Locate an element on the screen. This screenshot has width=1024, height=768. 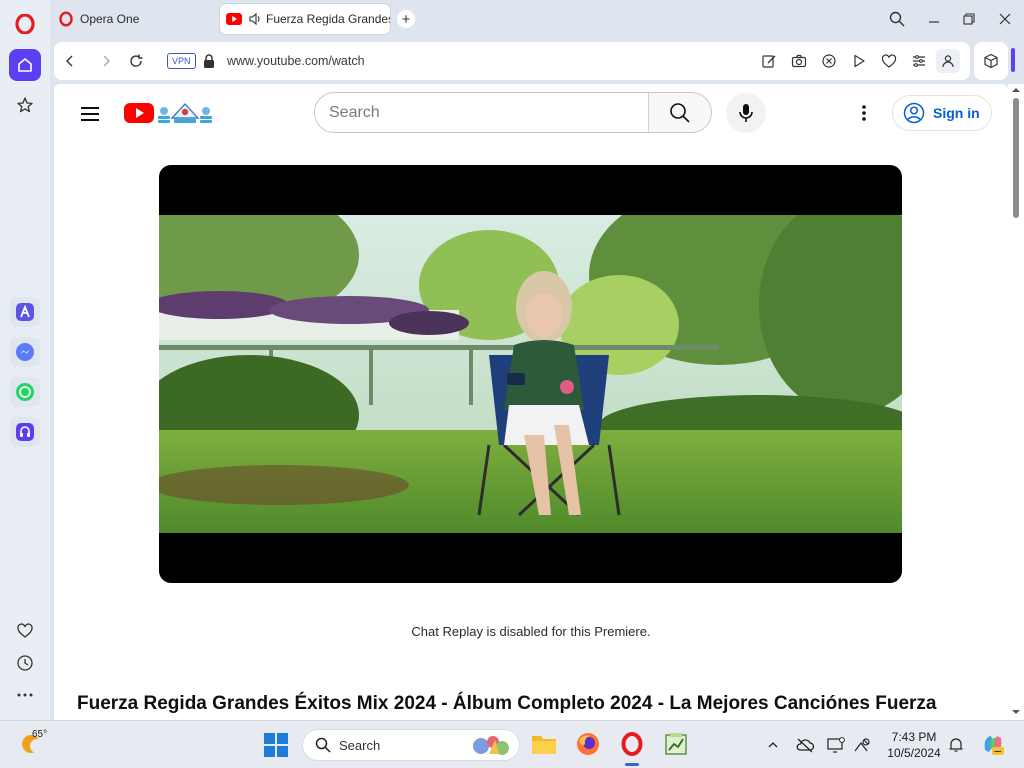
tab-label: Fuerza Regida Grandes is located at coordinates (328, 19).